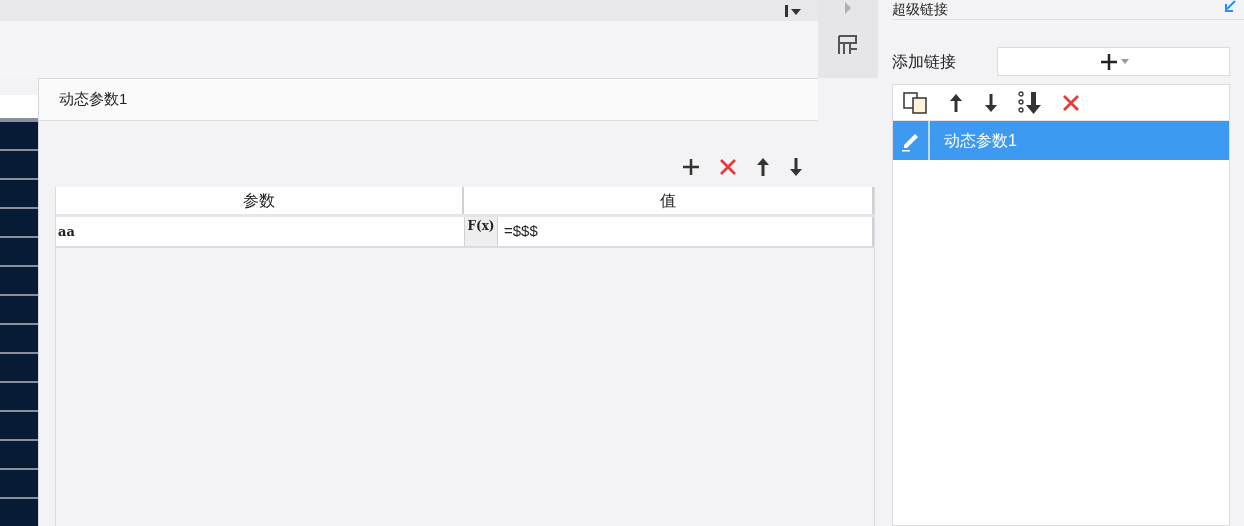 The image size is (1244, 526). Describe the element at coordinates (259, 200) in the screenshot. I see `column-header: 参数` at that location.